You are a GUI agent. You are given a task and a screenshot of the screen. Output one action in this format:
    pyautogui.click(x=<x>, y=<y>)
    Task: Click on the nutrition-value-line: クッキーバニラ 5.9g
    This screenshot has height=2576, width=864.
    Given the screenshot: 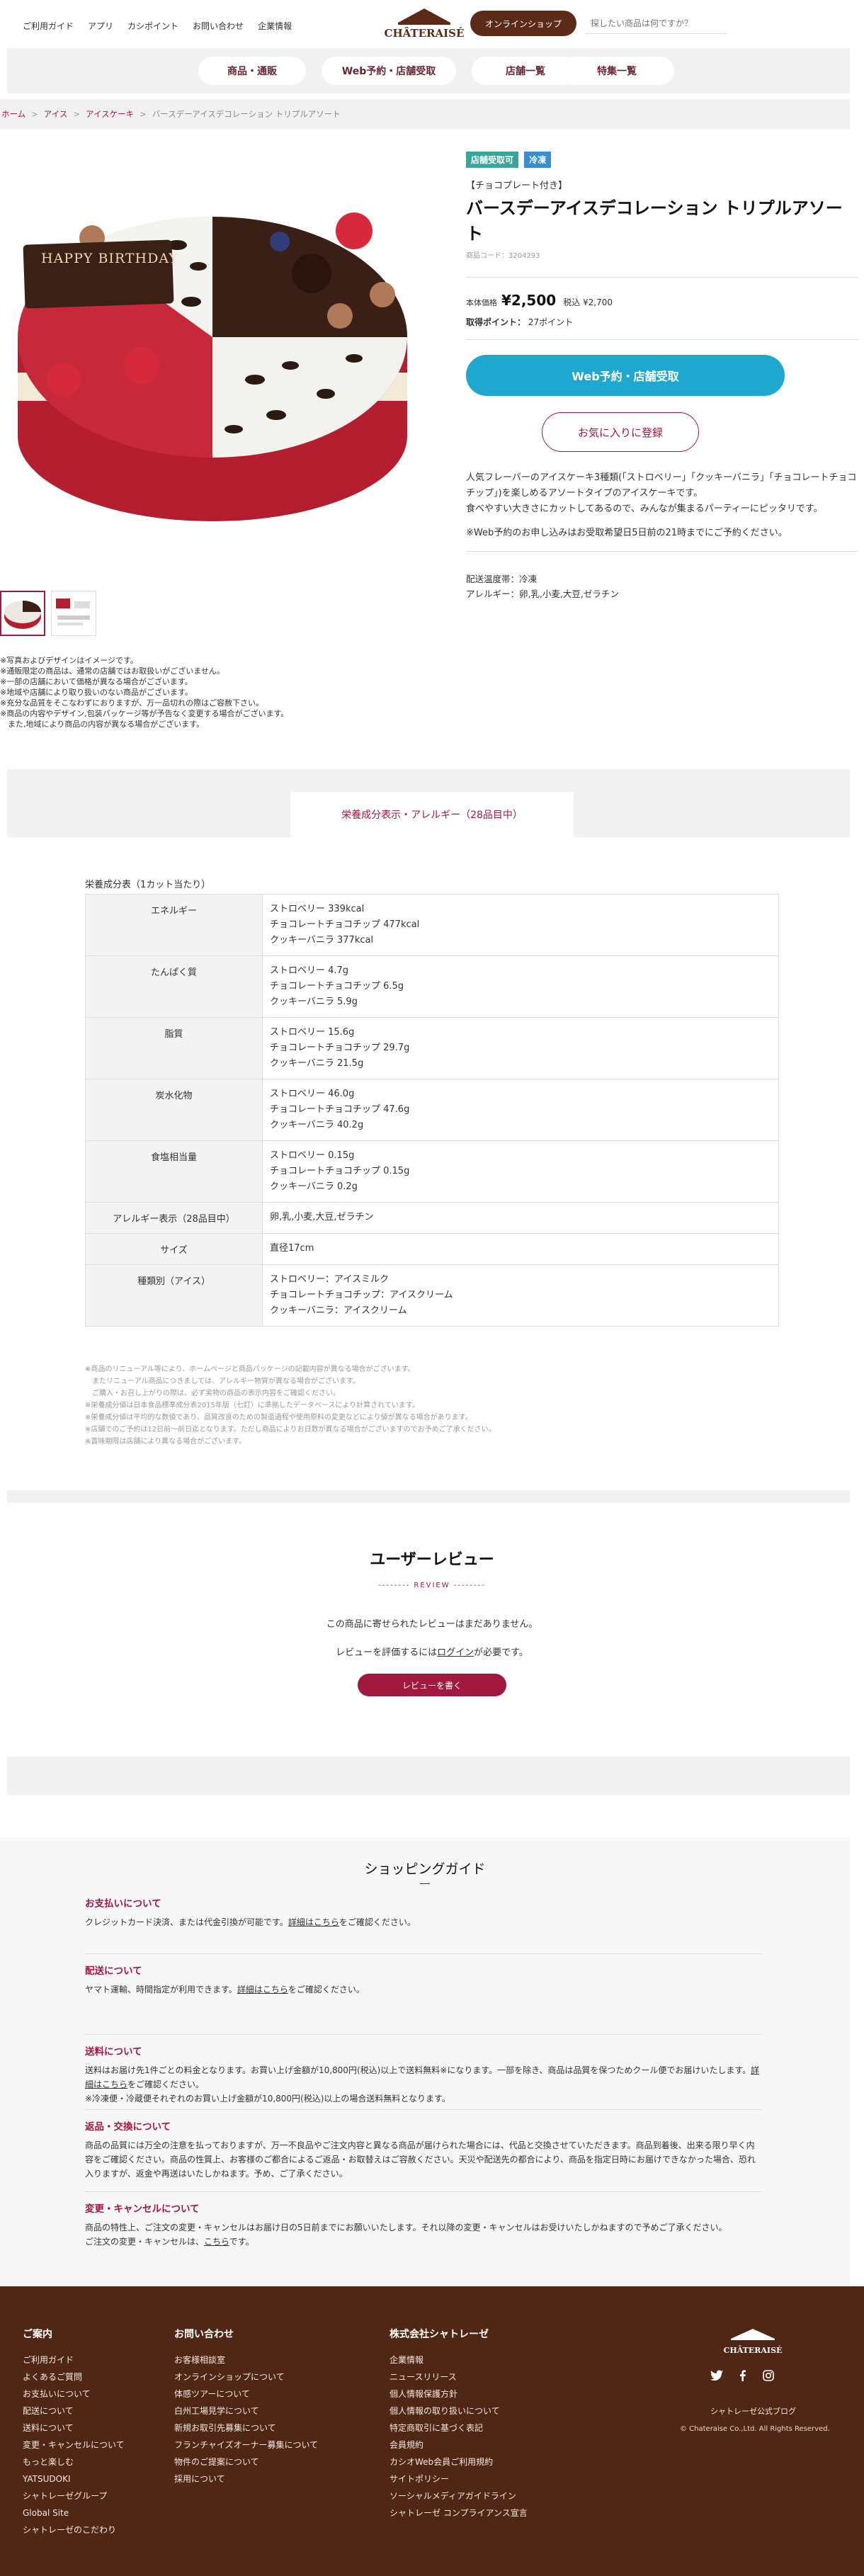 What is the action you would take?
    pyautogui.click(x=314, y=1002)
    